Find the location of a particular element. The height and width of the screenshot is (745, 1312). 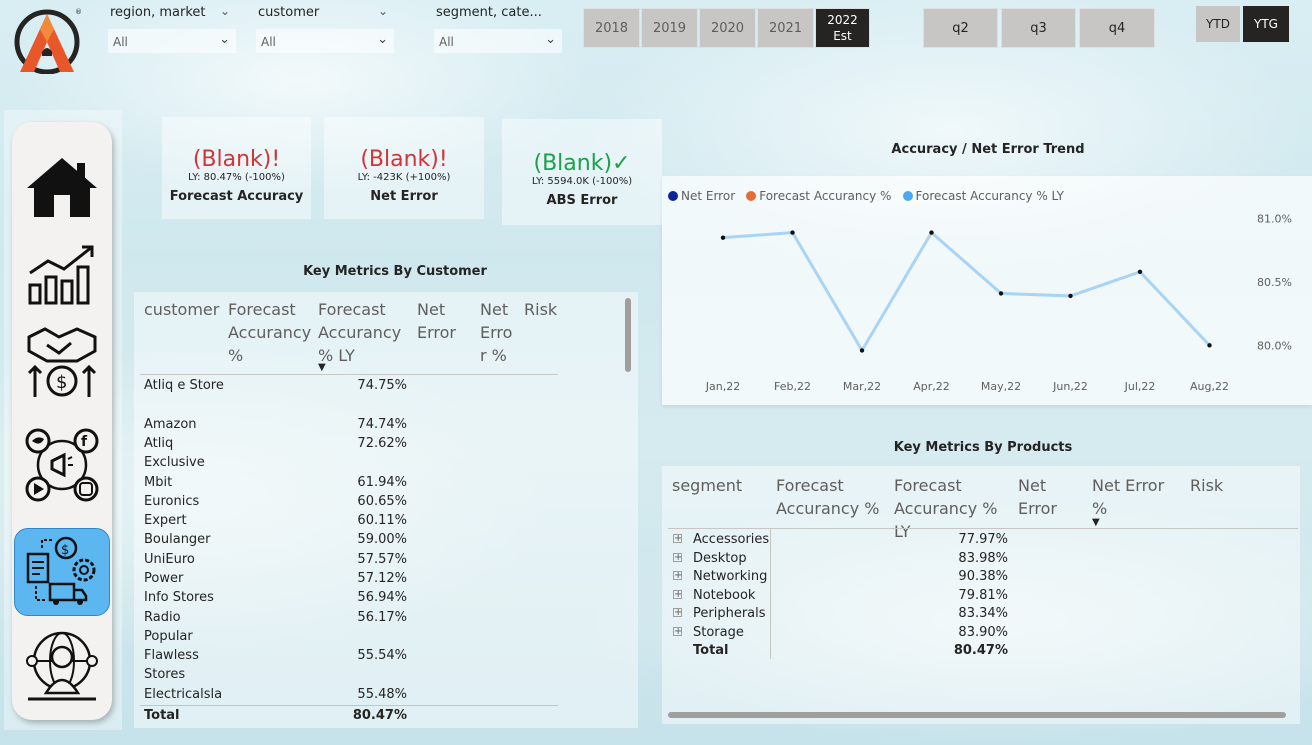

nav-executive-button is located at coordinates (62, 664).